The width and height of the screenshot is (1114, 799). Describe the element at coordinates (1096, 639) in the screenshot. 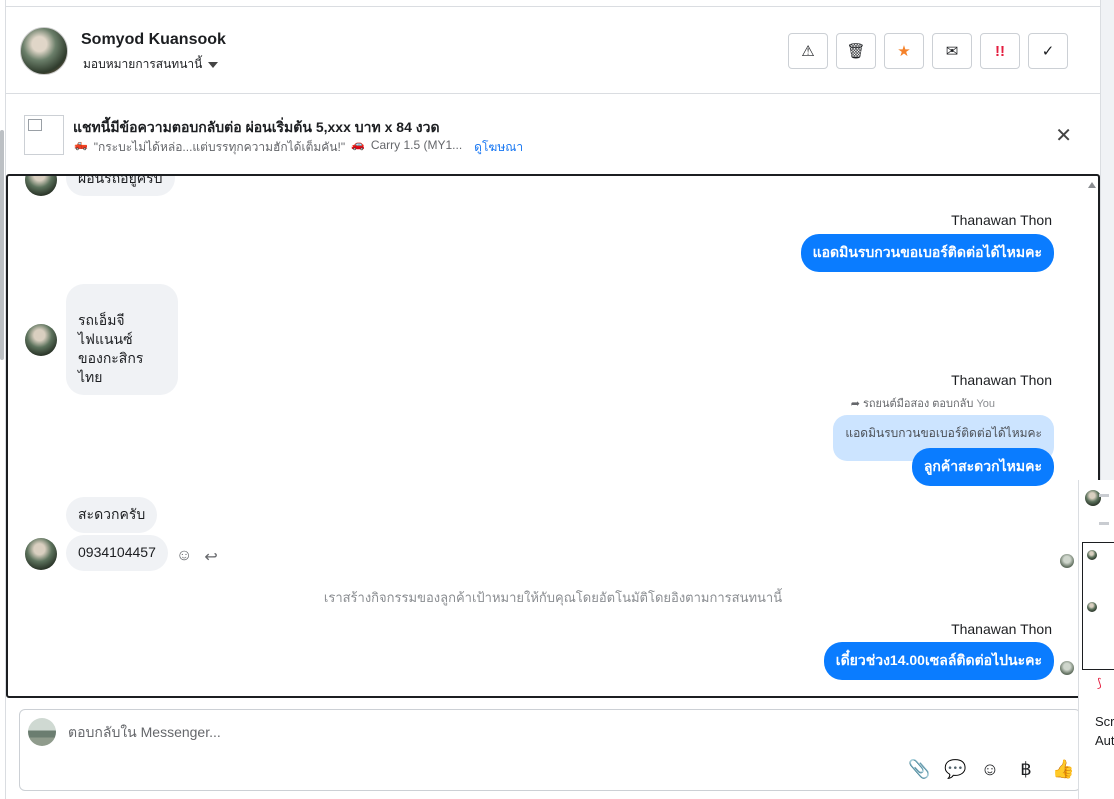

I see `side-preview-panel: ⟆ Scr Aut` at that location.